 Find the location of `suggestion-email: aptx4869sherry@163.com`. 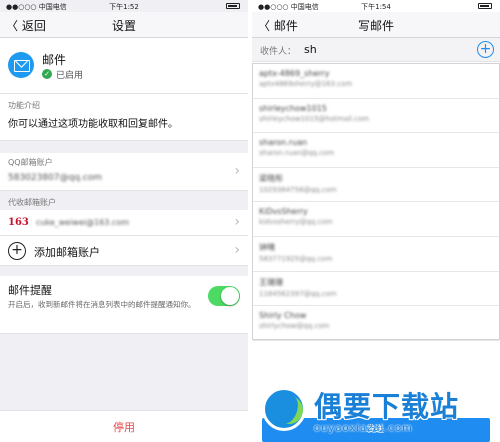

suggestion-email: aptx4869sherry@163.com is located at coordinates (306, 84).